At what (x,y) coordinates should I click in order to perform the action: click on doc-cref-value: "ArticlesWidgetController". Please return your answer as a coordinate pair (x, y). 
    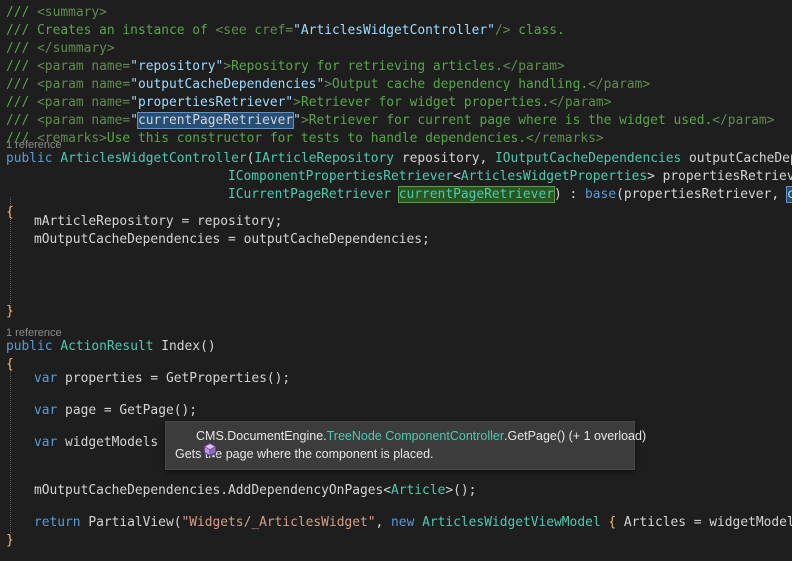
    Looking at the image, I should click on (394, 30).